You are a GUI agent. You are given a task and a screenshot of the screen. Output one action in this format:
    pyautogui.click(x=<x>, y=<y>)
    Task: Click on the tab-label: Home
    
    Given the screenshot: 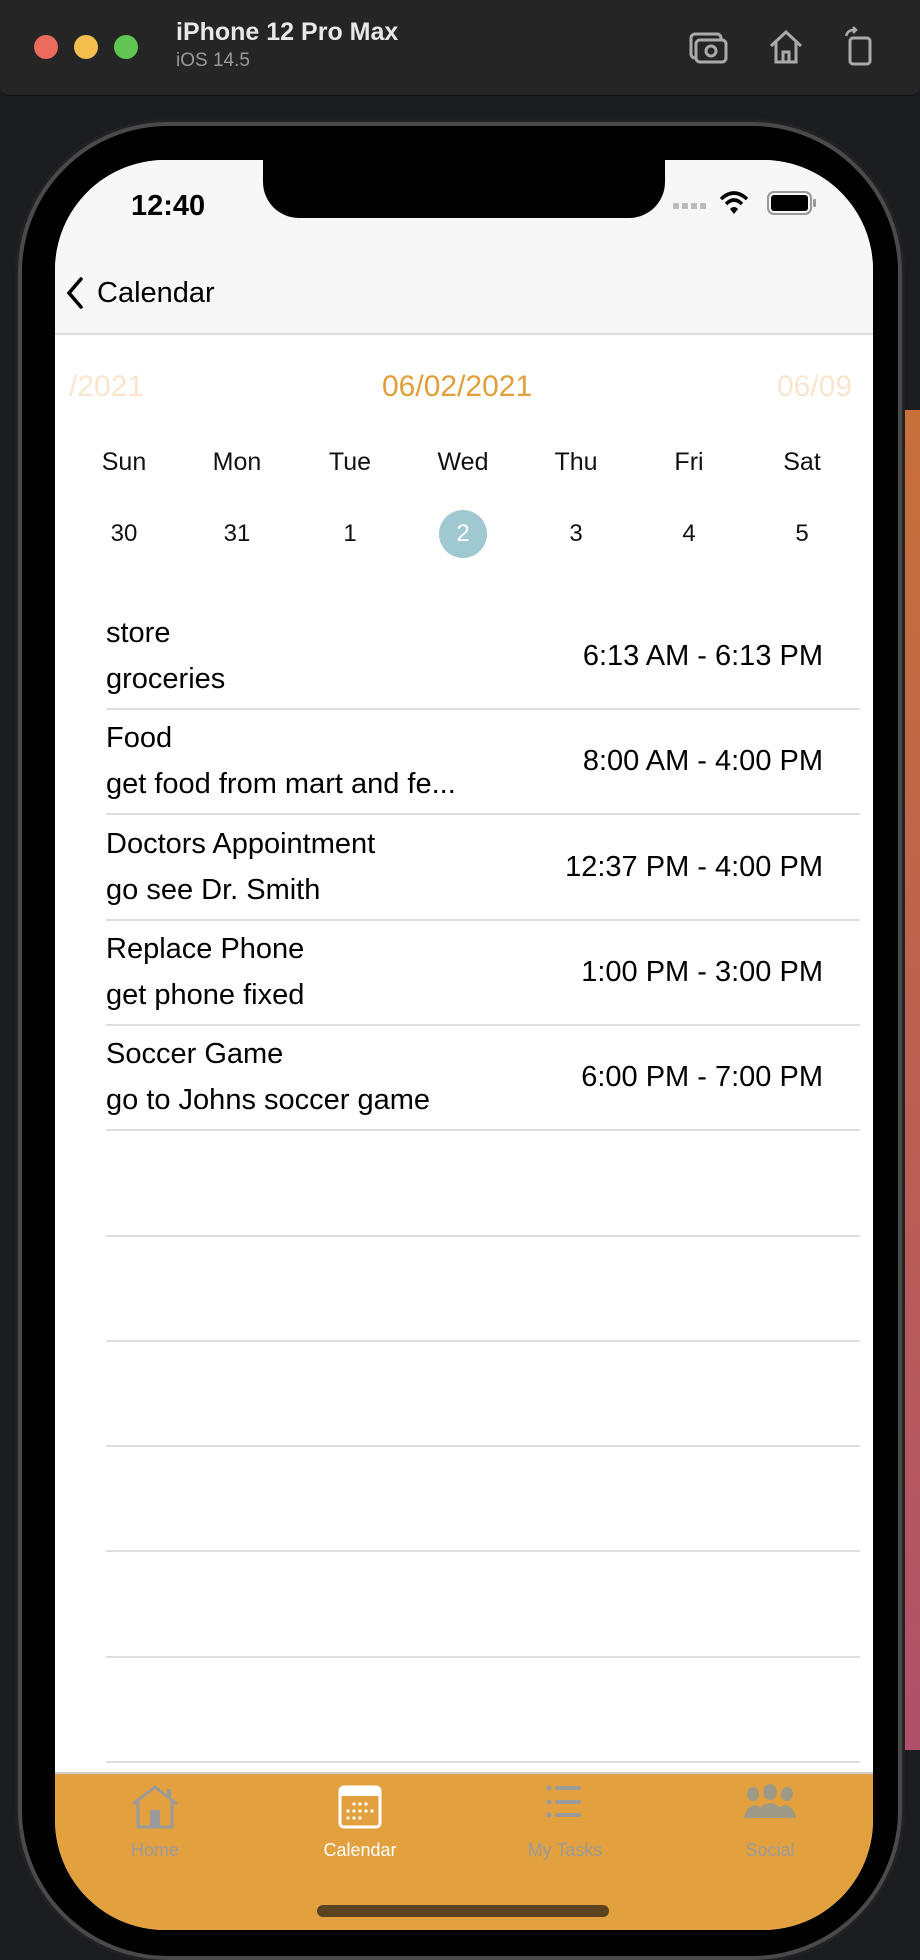 What is the action you would take?
    pyautogui.click(x=154, y=1850)
    